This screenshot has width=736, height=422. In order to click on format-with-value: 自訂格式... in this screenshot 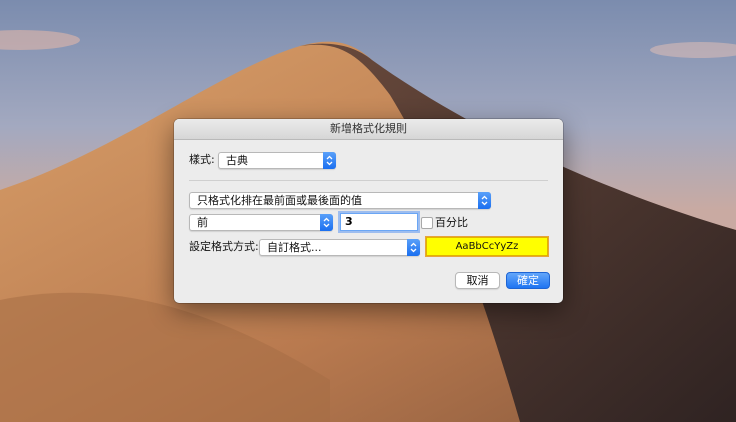, I will do `click(294, 247)`.